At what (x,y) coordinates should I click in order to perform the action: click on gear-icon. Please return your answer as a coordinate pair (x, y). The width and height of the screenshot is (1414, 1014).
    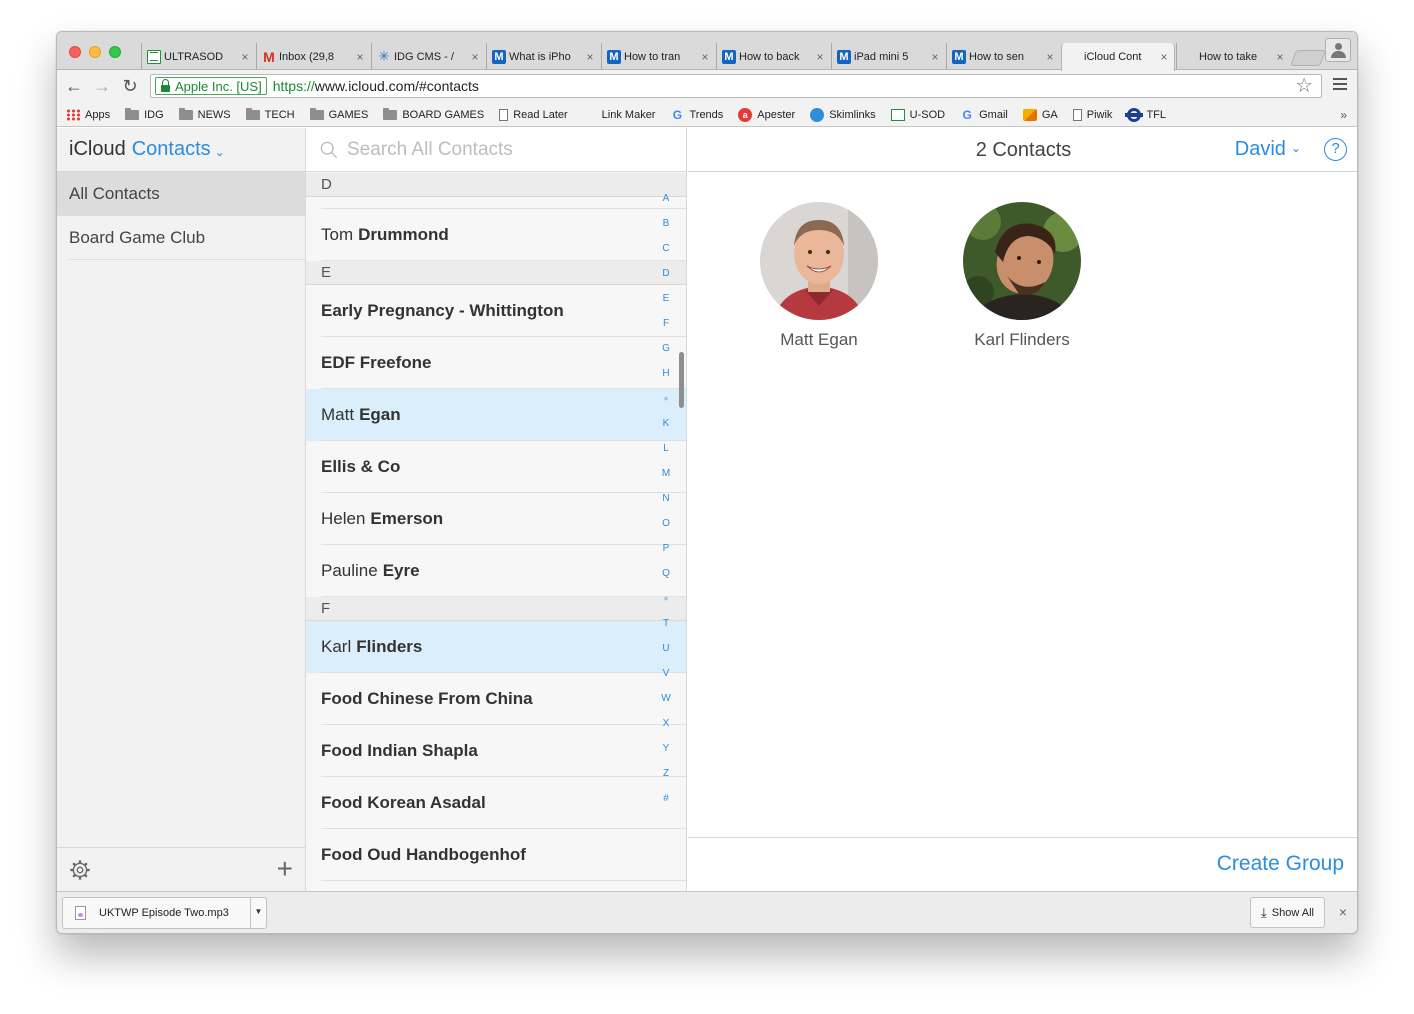
    Looking at the image, I should click on (80, 870).